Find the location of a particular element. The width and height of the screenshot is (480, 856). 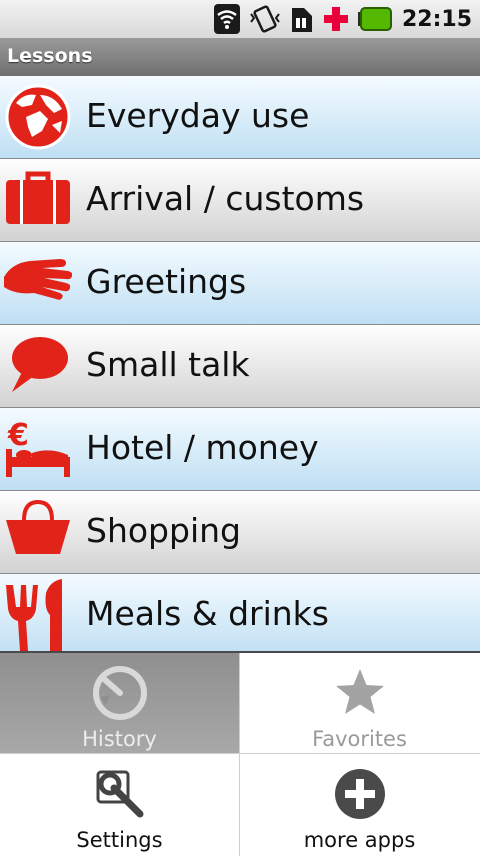

more-apps-menu-item: more apps is located at coordinates (359, 804).